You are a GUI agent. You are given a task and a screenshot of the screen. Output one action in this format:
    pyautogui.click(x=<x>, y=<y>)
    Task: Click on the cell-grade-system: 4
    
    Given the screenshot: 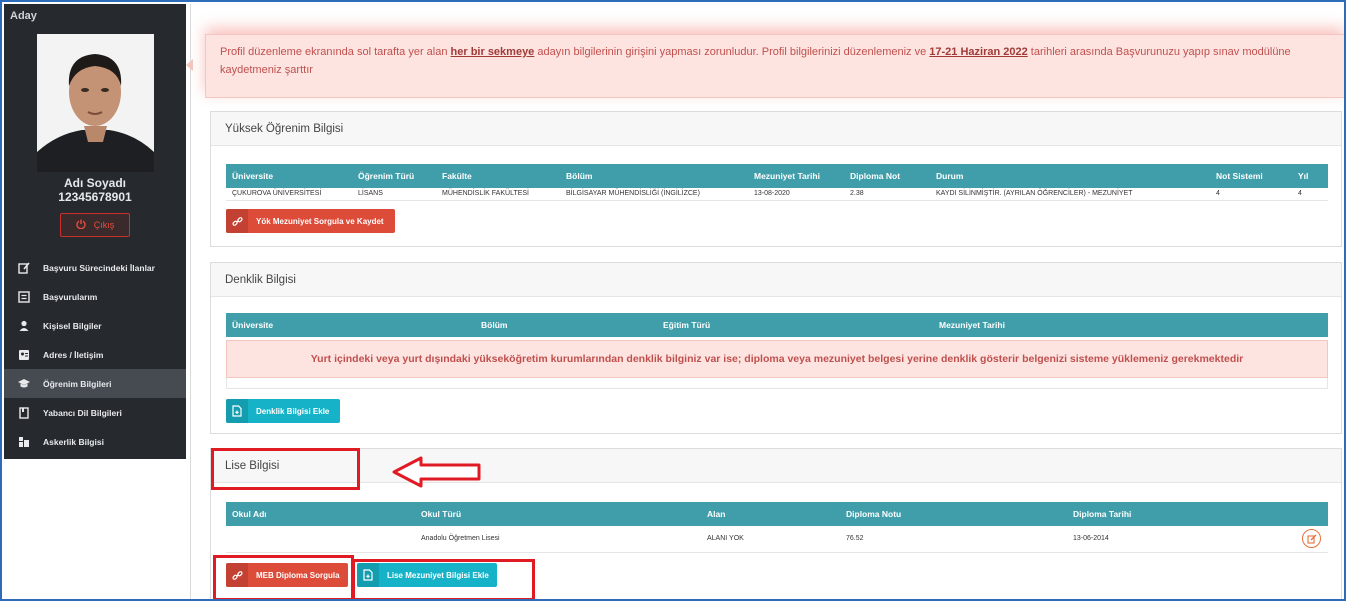 What is the action you would take?
    pyautogui.click(x=1251, y=194)
    